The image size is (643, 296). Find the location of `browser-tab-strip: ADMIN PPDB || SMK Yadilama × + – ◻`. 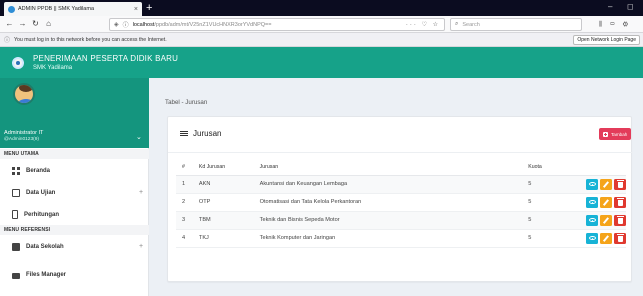

browser-tab-strip: ADMIN PPDB || SMK Yadilama × + – ◻ is located at coordinates (321, 8).